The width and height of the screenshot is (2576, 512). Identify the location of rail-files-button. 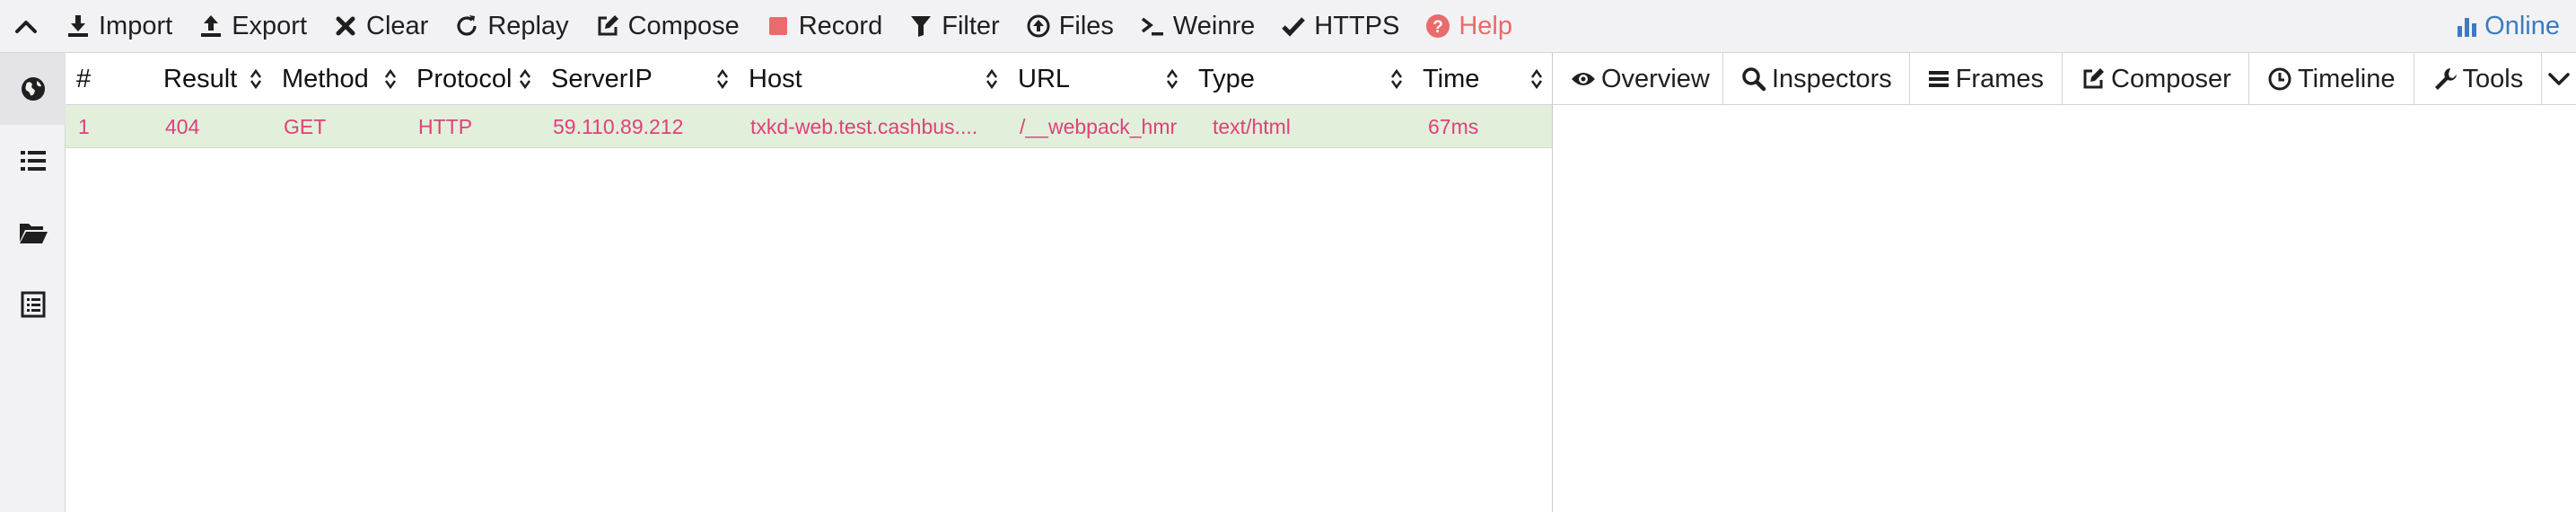
(33, 233).